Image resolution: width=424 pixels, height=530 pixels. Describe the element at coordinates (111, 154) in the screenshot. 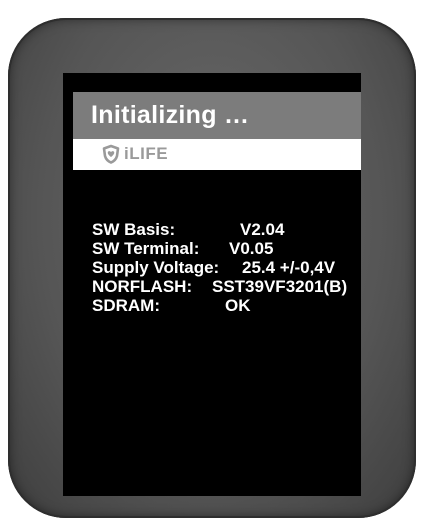

I see `shield-heart-icon` at that location.